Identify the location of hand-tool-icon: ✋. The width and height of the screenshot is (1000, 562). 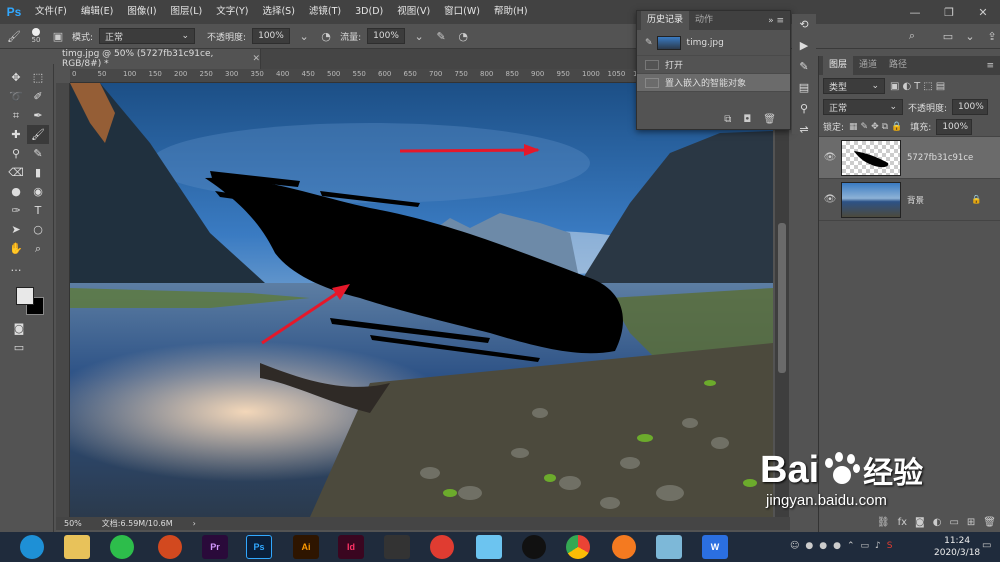
(16, 248).